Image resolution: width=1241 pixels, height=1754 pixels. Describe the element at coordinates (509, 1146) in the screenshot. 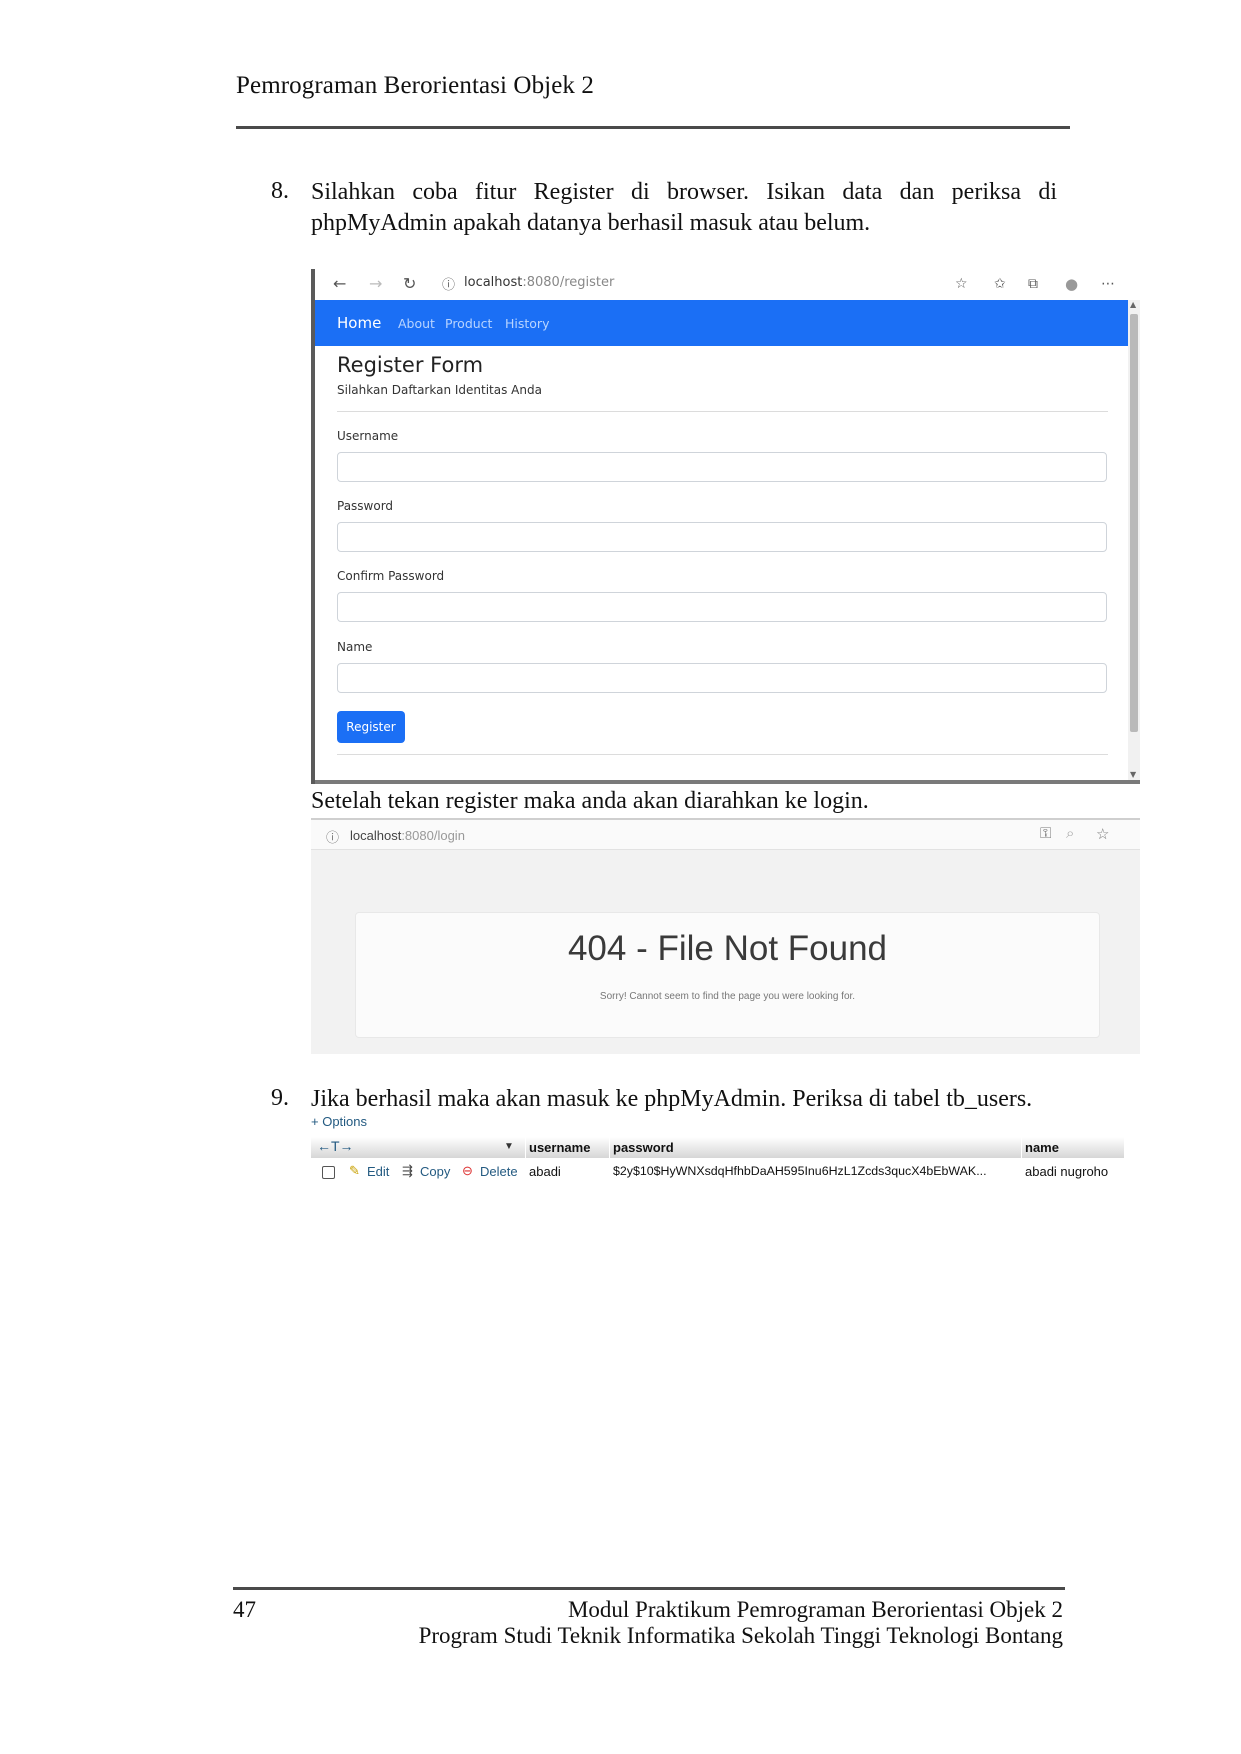

I see `sort-dropdown-icon: ▼` at that location.